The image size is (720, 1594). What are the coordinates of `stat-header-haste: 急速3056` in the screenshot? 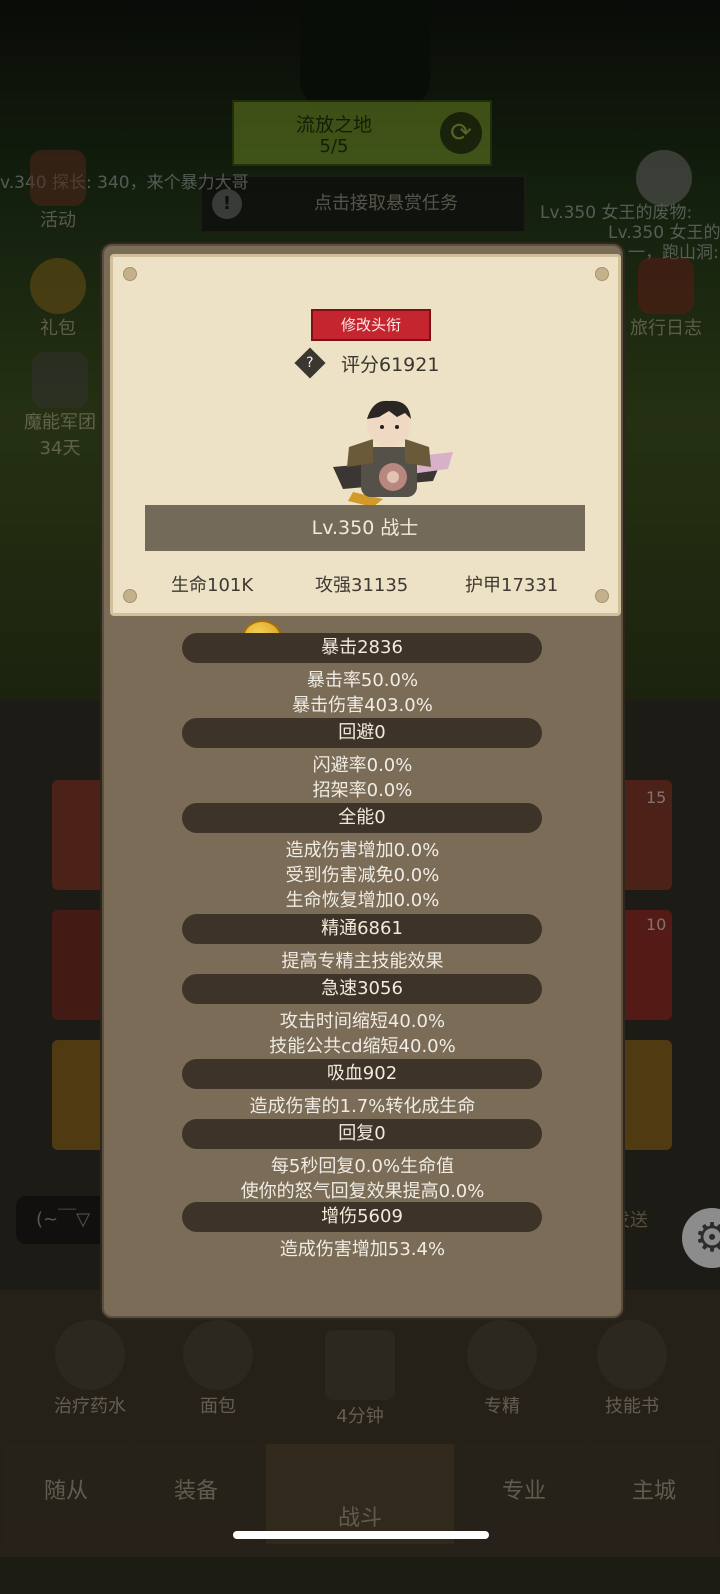 It's located at (362, 989).